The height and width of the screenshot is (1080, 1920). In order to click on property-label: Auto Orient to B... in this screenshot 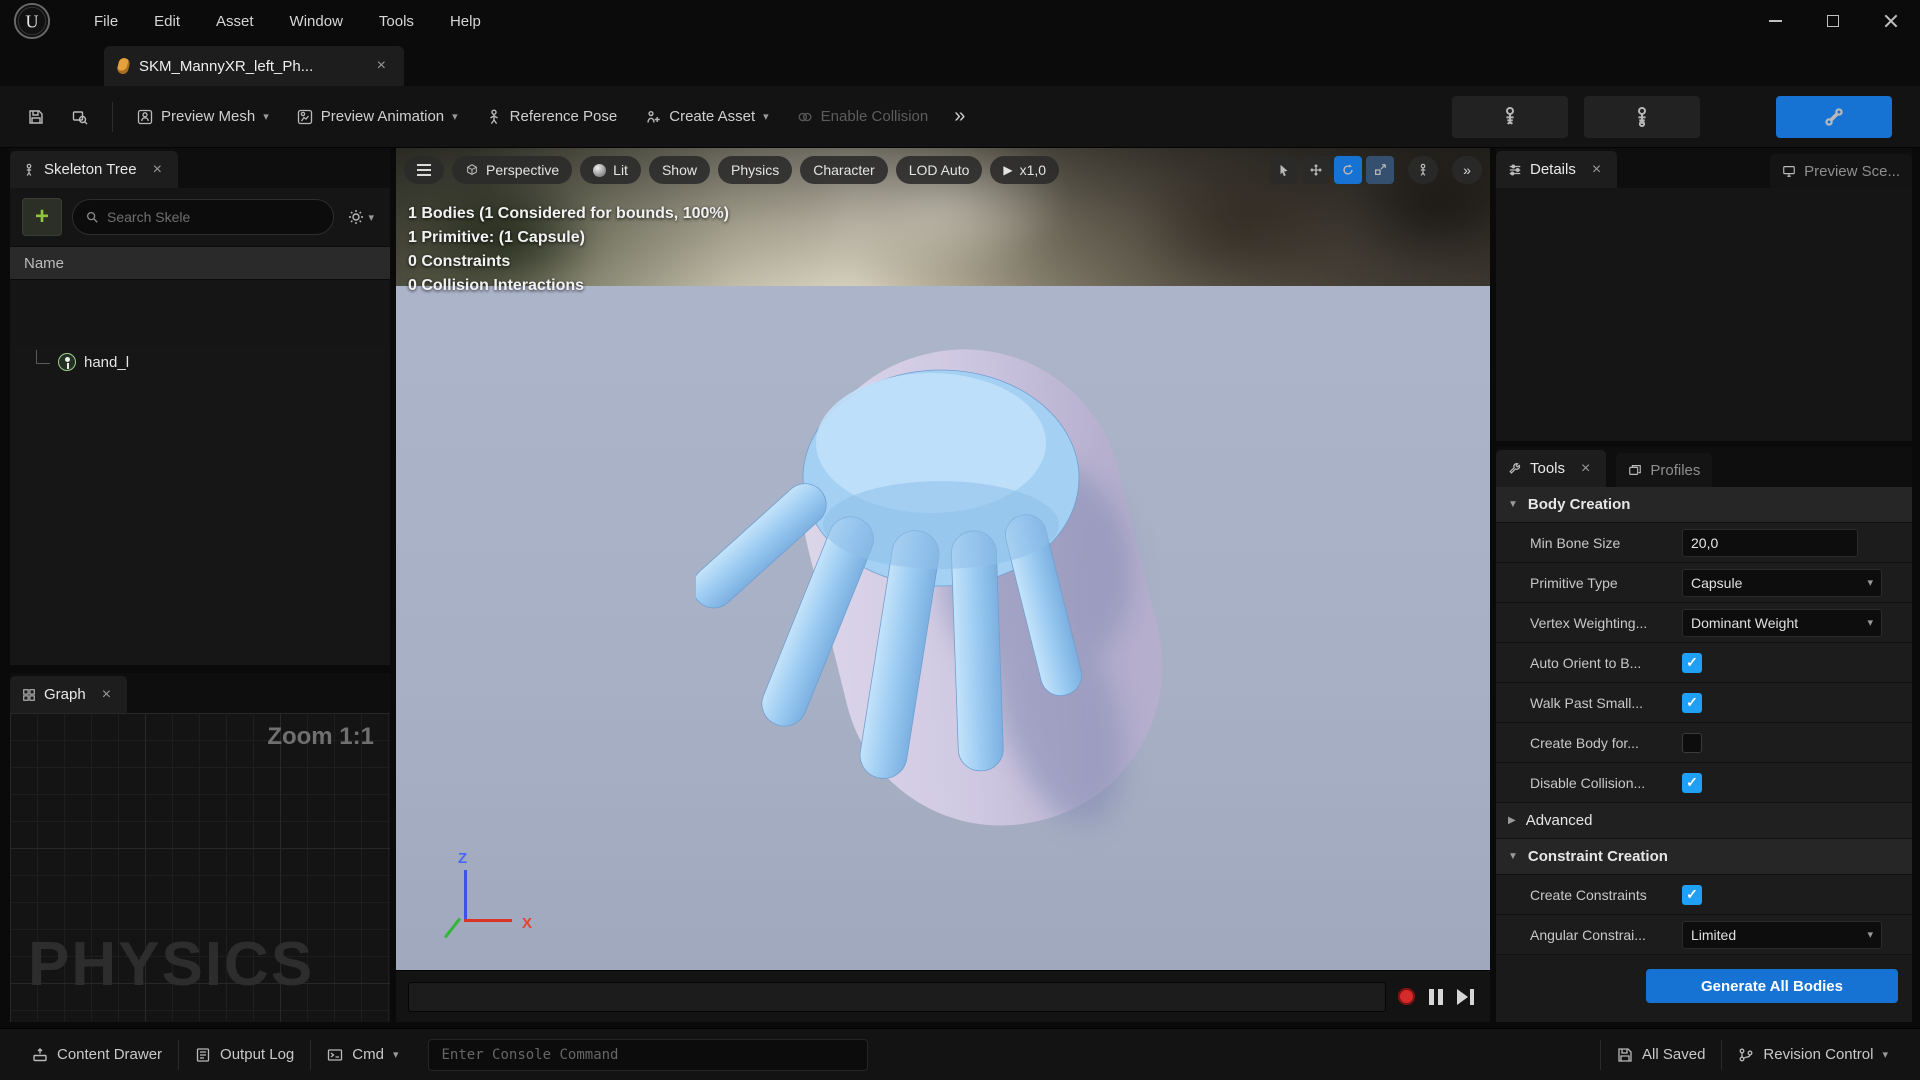, I will do `click(1586, 662)`.